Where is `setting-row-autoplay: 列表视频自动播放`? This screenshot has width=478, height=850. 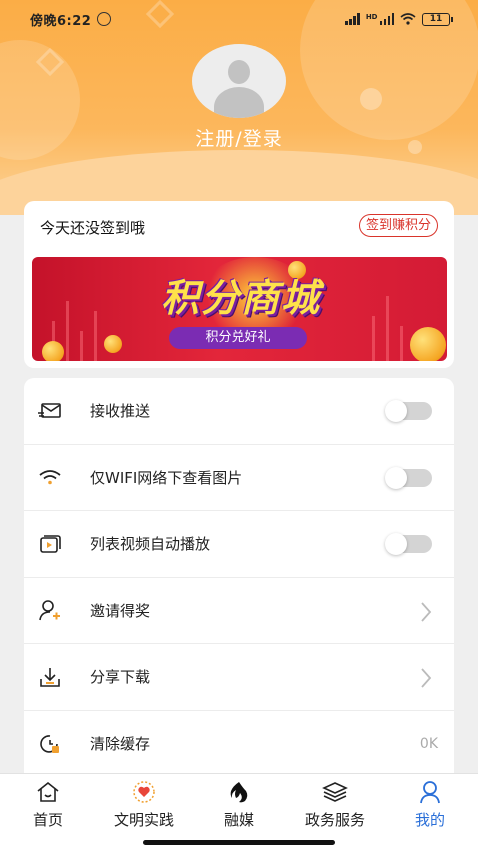
setting-row-autoplay: 列表视频自动播放 is located at coordinates (239, 544).